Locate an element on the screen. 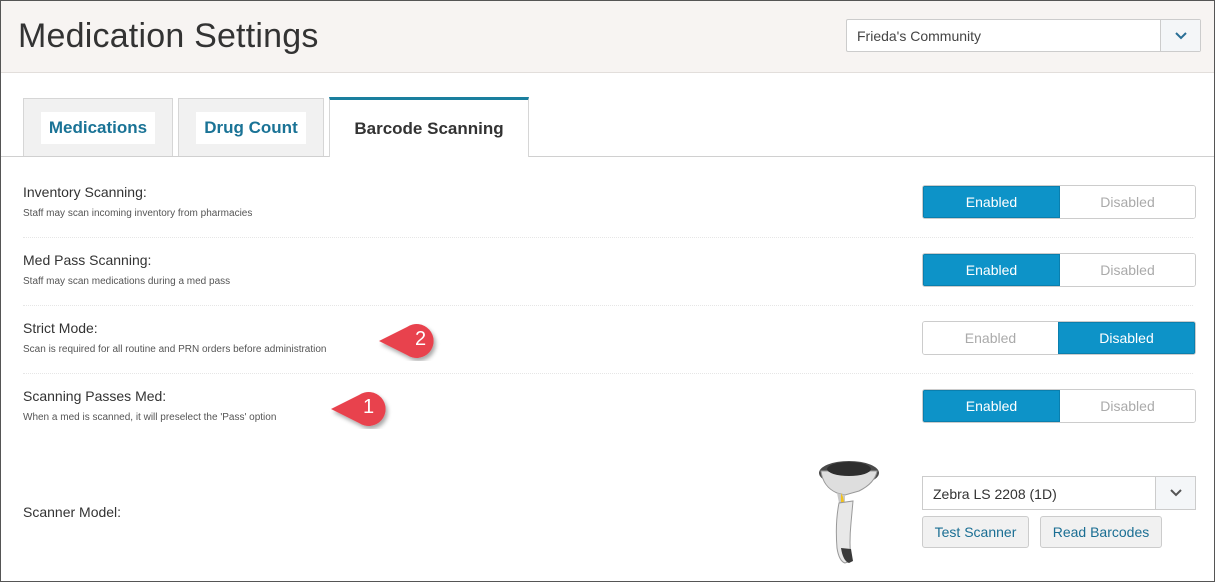  community-select: Frieda's Community is located at coordinates (1023, 35).